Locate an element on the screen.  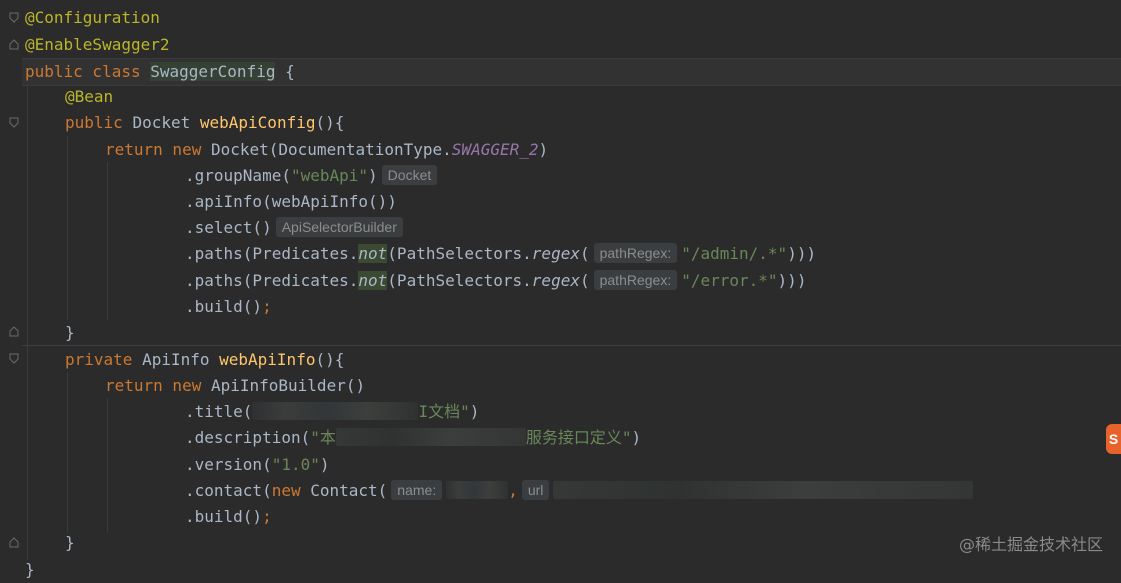
constant: SWAGGER_2 is located at coordinates (495, 149).